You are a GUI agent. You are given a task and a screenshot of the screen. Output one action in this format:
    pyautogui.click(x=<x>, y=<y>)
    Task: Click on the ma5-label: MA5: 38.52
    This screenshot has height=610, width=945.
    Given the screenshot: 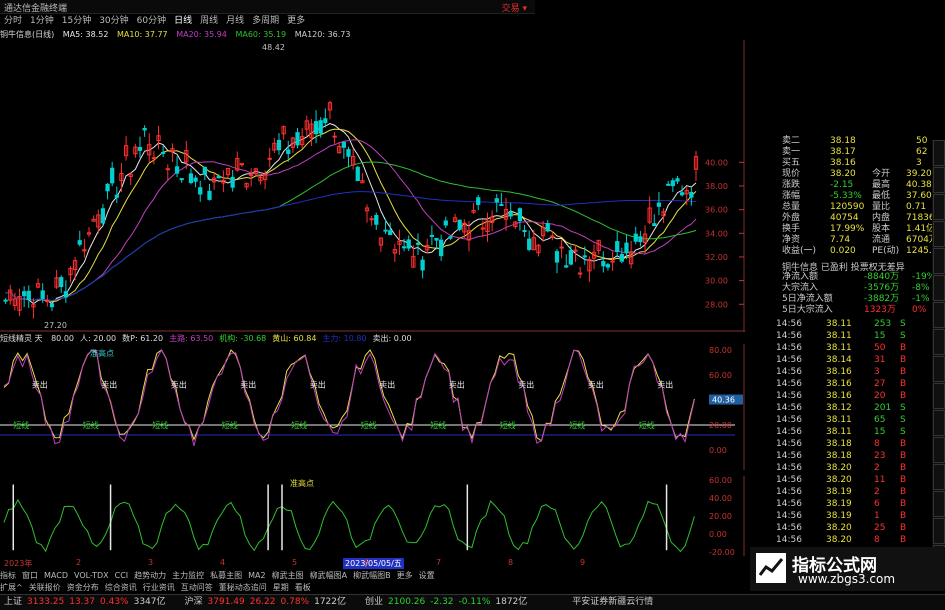 What is the action you would take?
    pyautogui.click(x=85, y=34)
    